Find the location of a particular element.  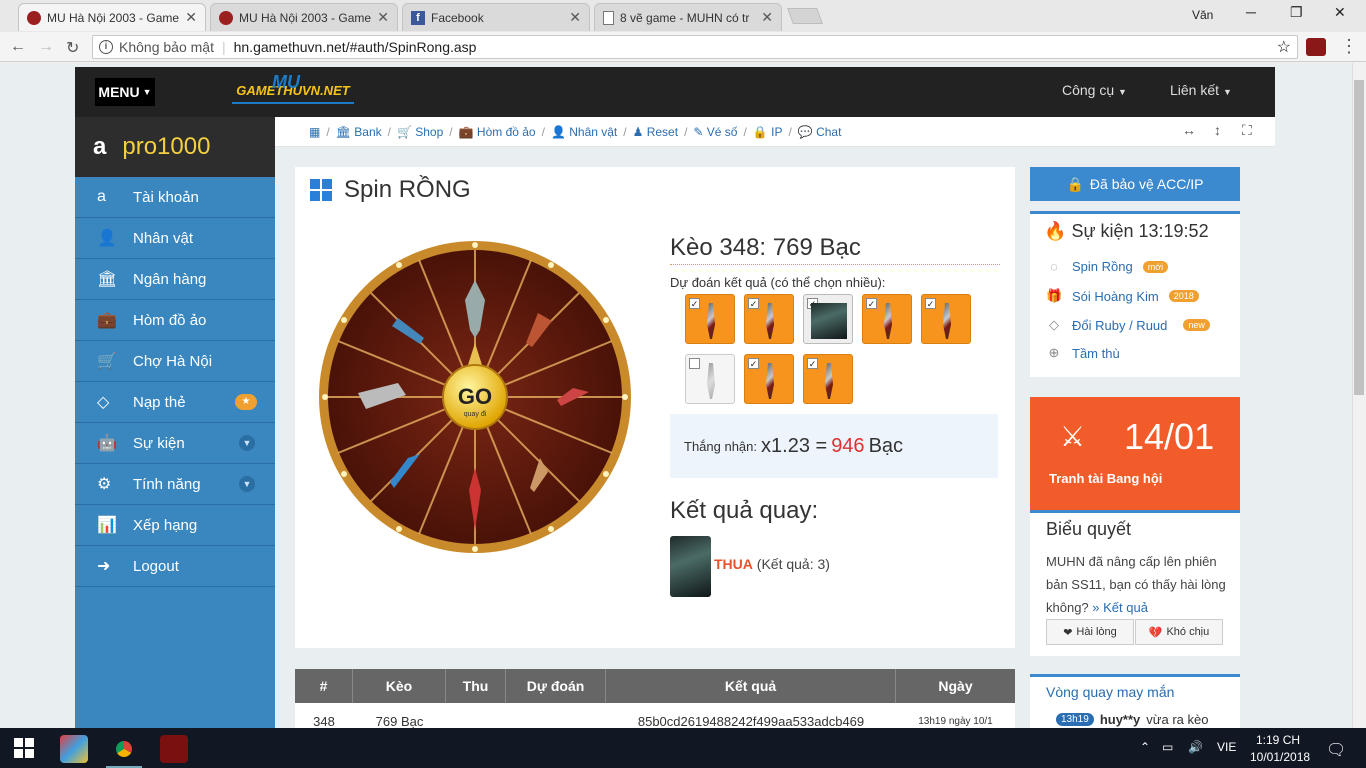

sidebar-item-bank: 🏛 Ngân hàng is located at coordinates (175, 279).